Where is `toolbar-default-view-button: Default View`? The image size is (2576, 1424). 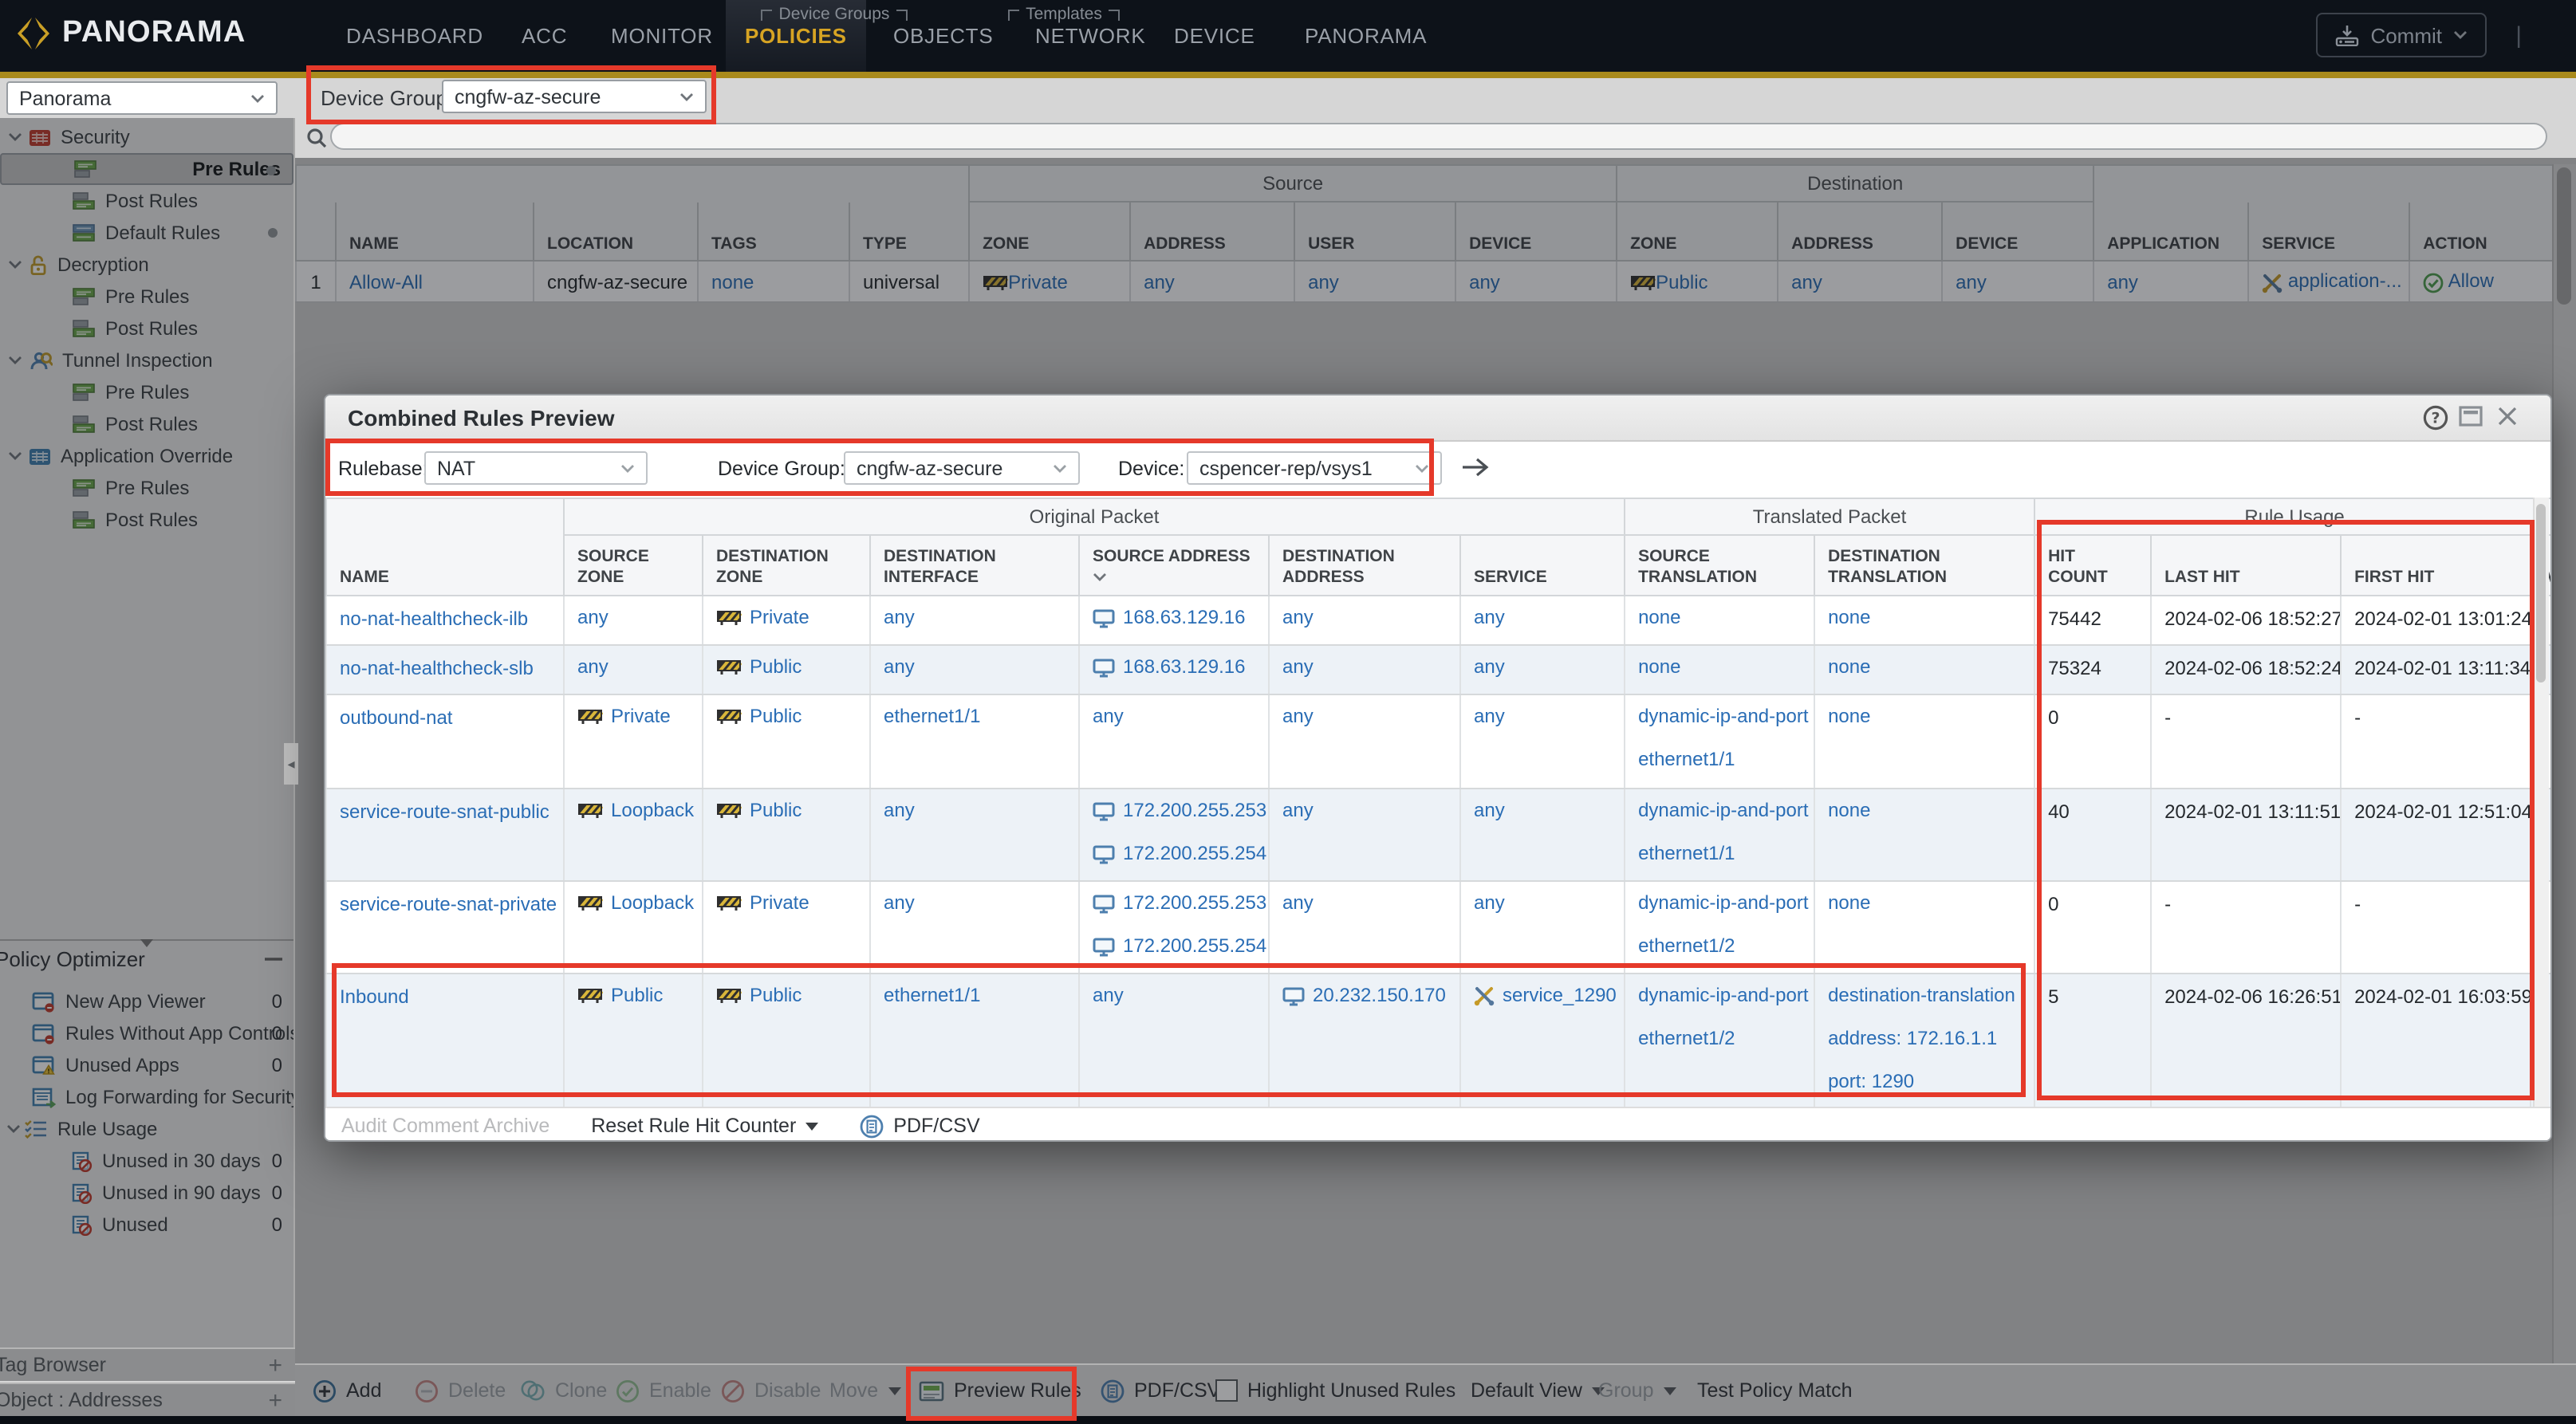
toolbar-default-view-button: Default View is located at coordinates (1538, 1390).